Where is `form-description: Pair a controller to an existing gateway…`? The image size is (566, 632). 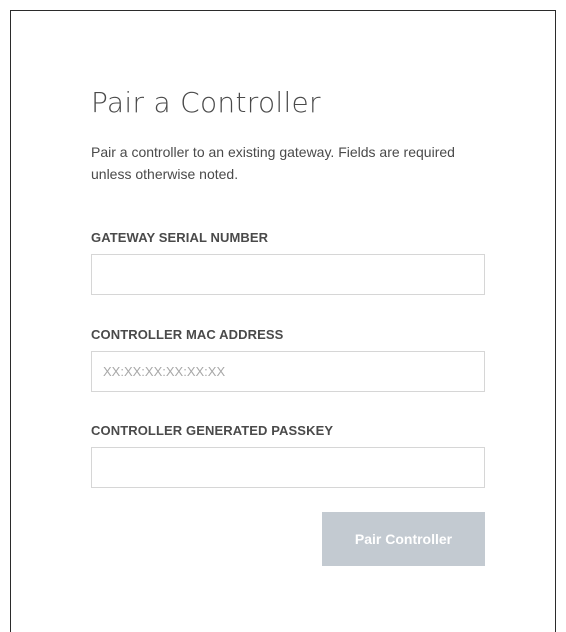 form-description: Pair a controller to an existing gateway… is located at coordinates (273, 163).